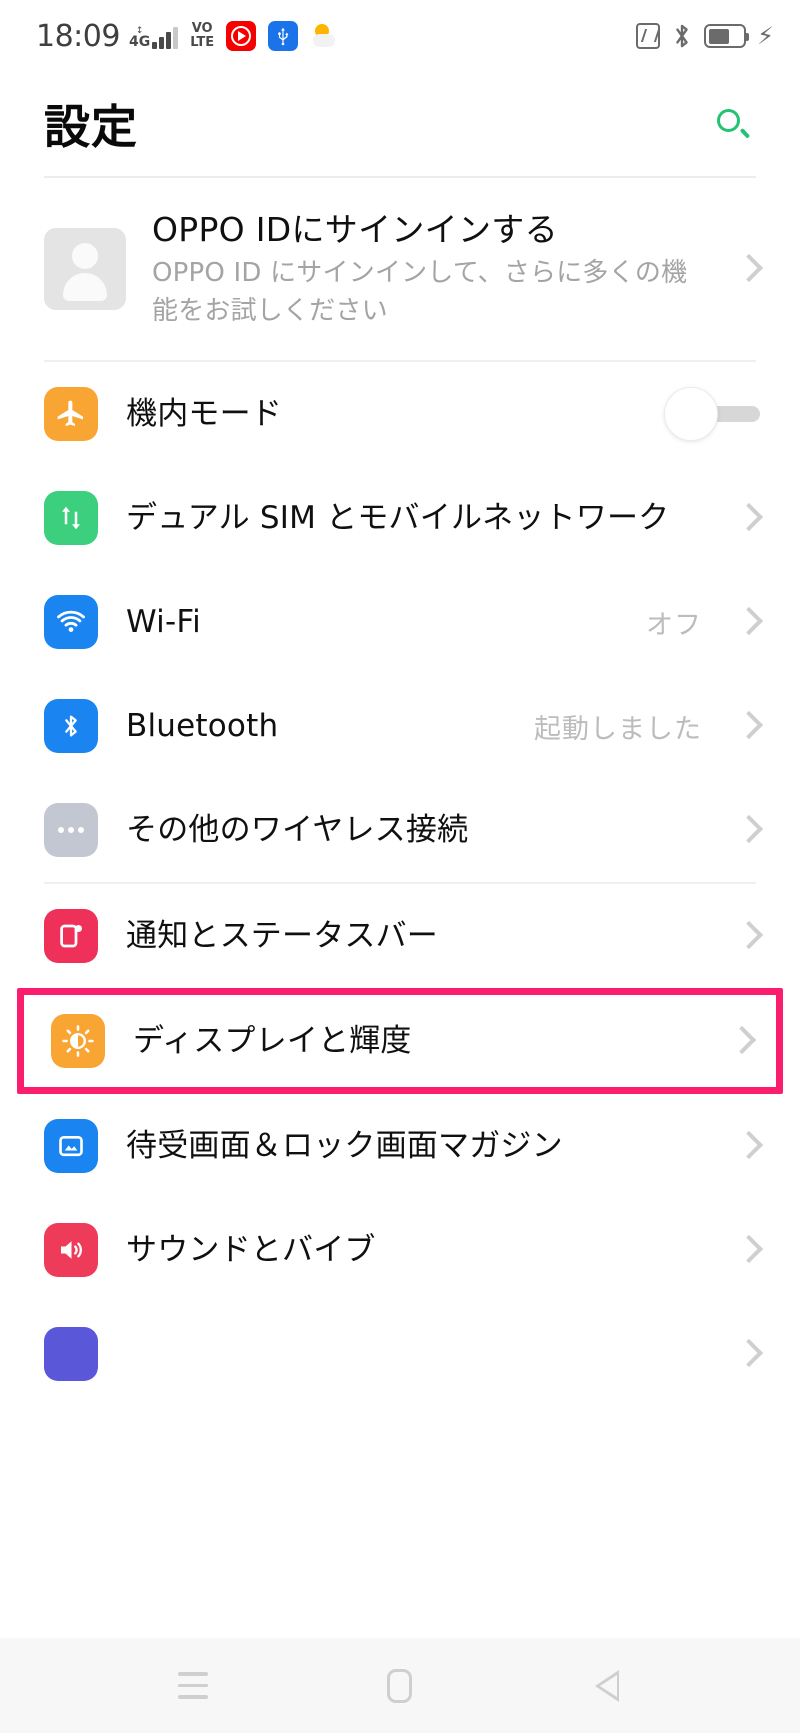 Image resolution: width=800 pixels, height=1733 pixels. I want to click on row-label: 機内モード, so click(204, 414).